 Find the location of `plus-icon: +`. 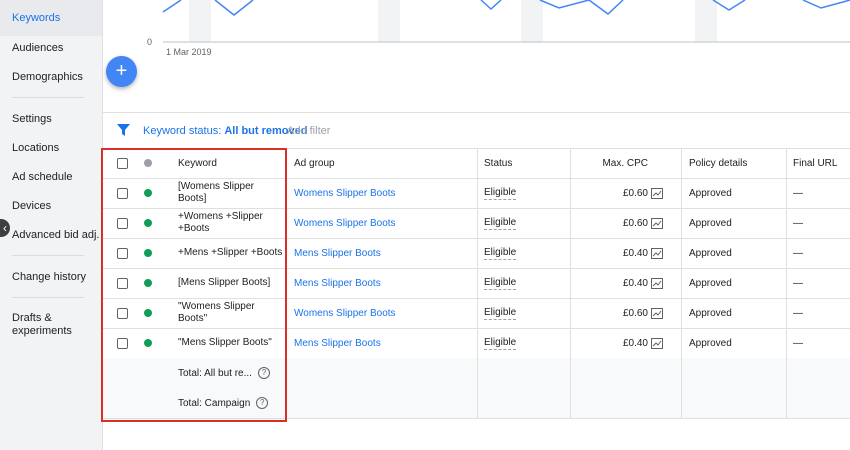

plus-icon: + is located at coordinates (121, 71).